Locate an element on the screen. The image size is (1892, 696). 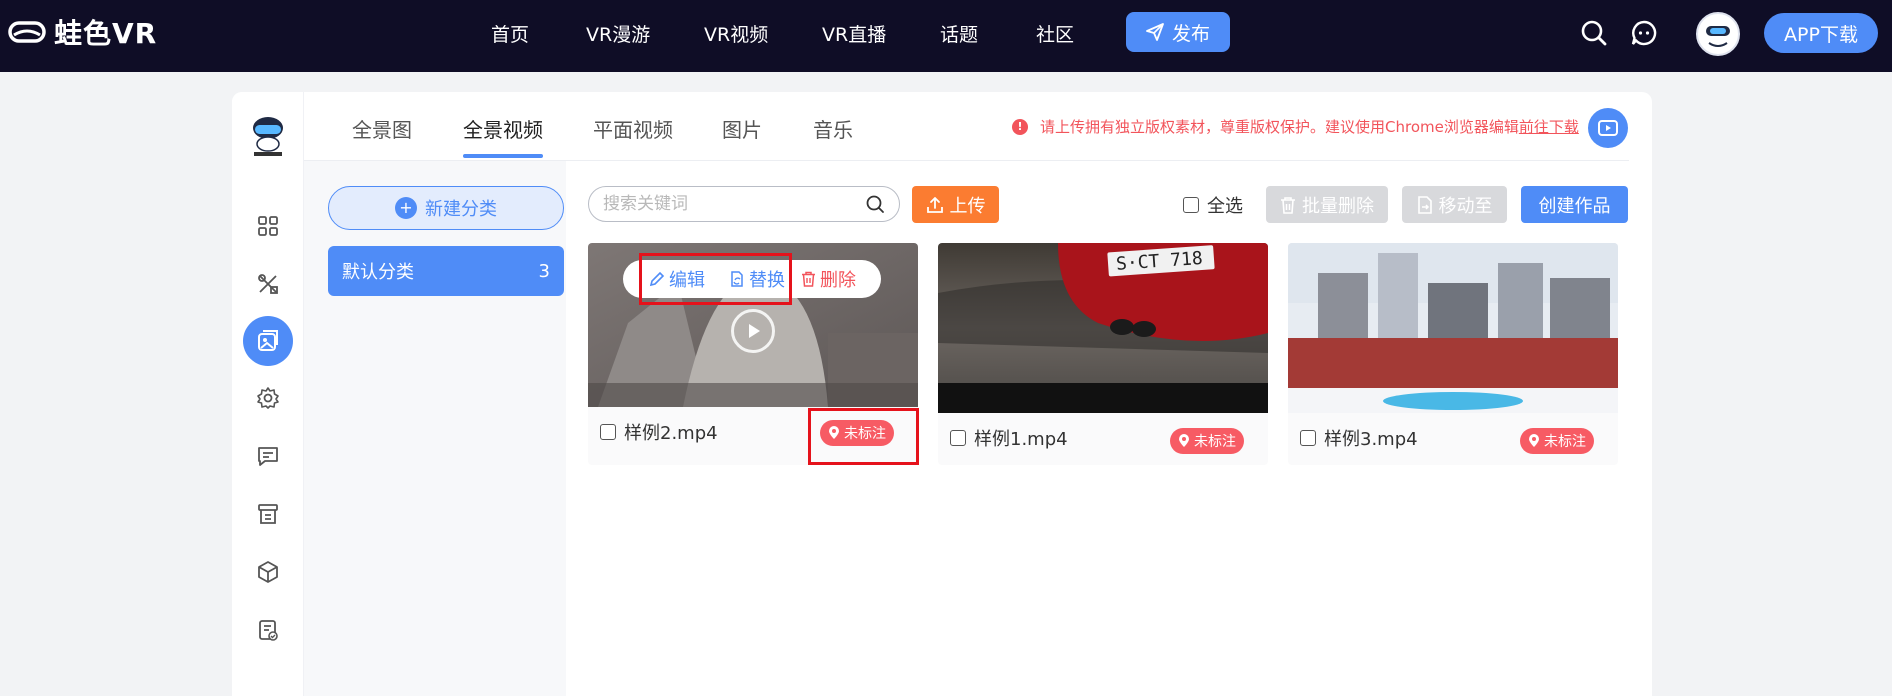
highlight-box-edit-replace is located at coordinates (715, 279).